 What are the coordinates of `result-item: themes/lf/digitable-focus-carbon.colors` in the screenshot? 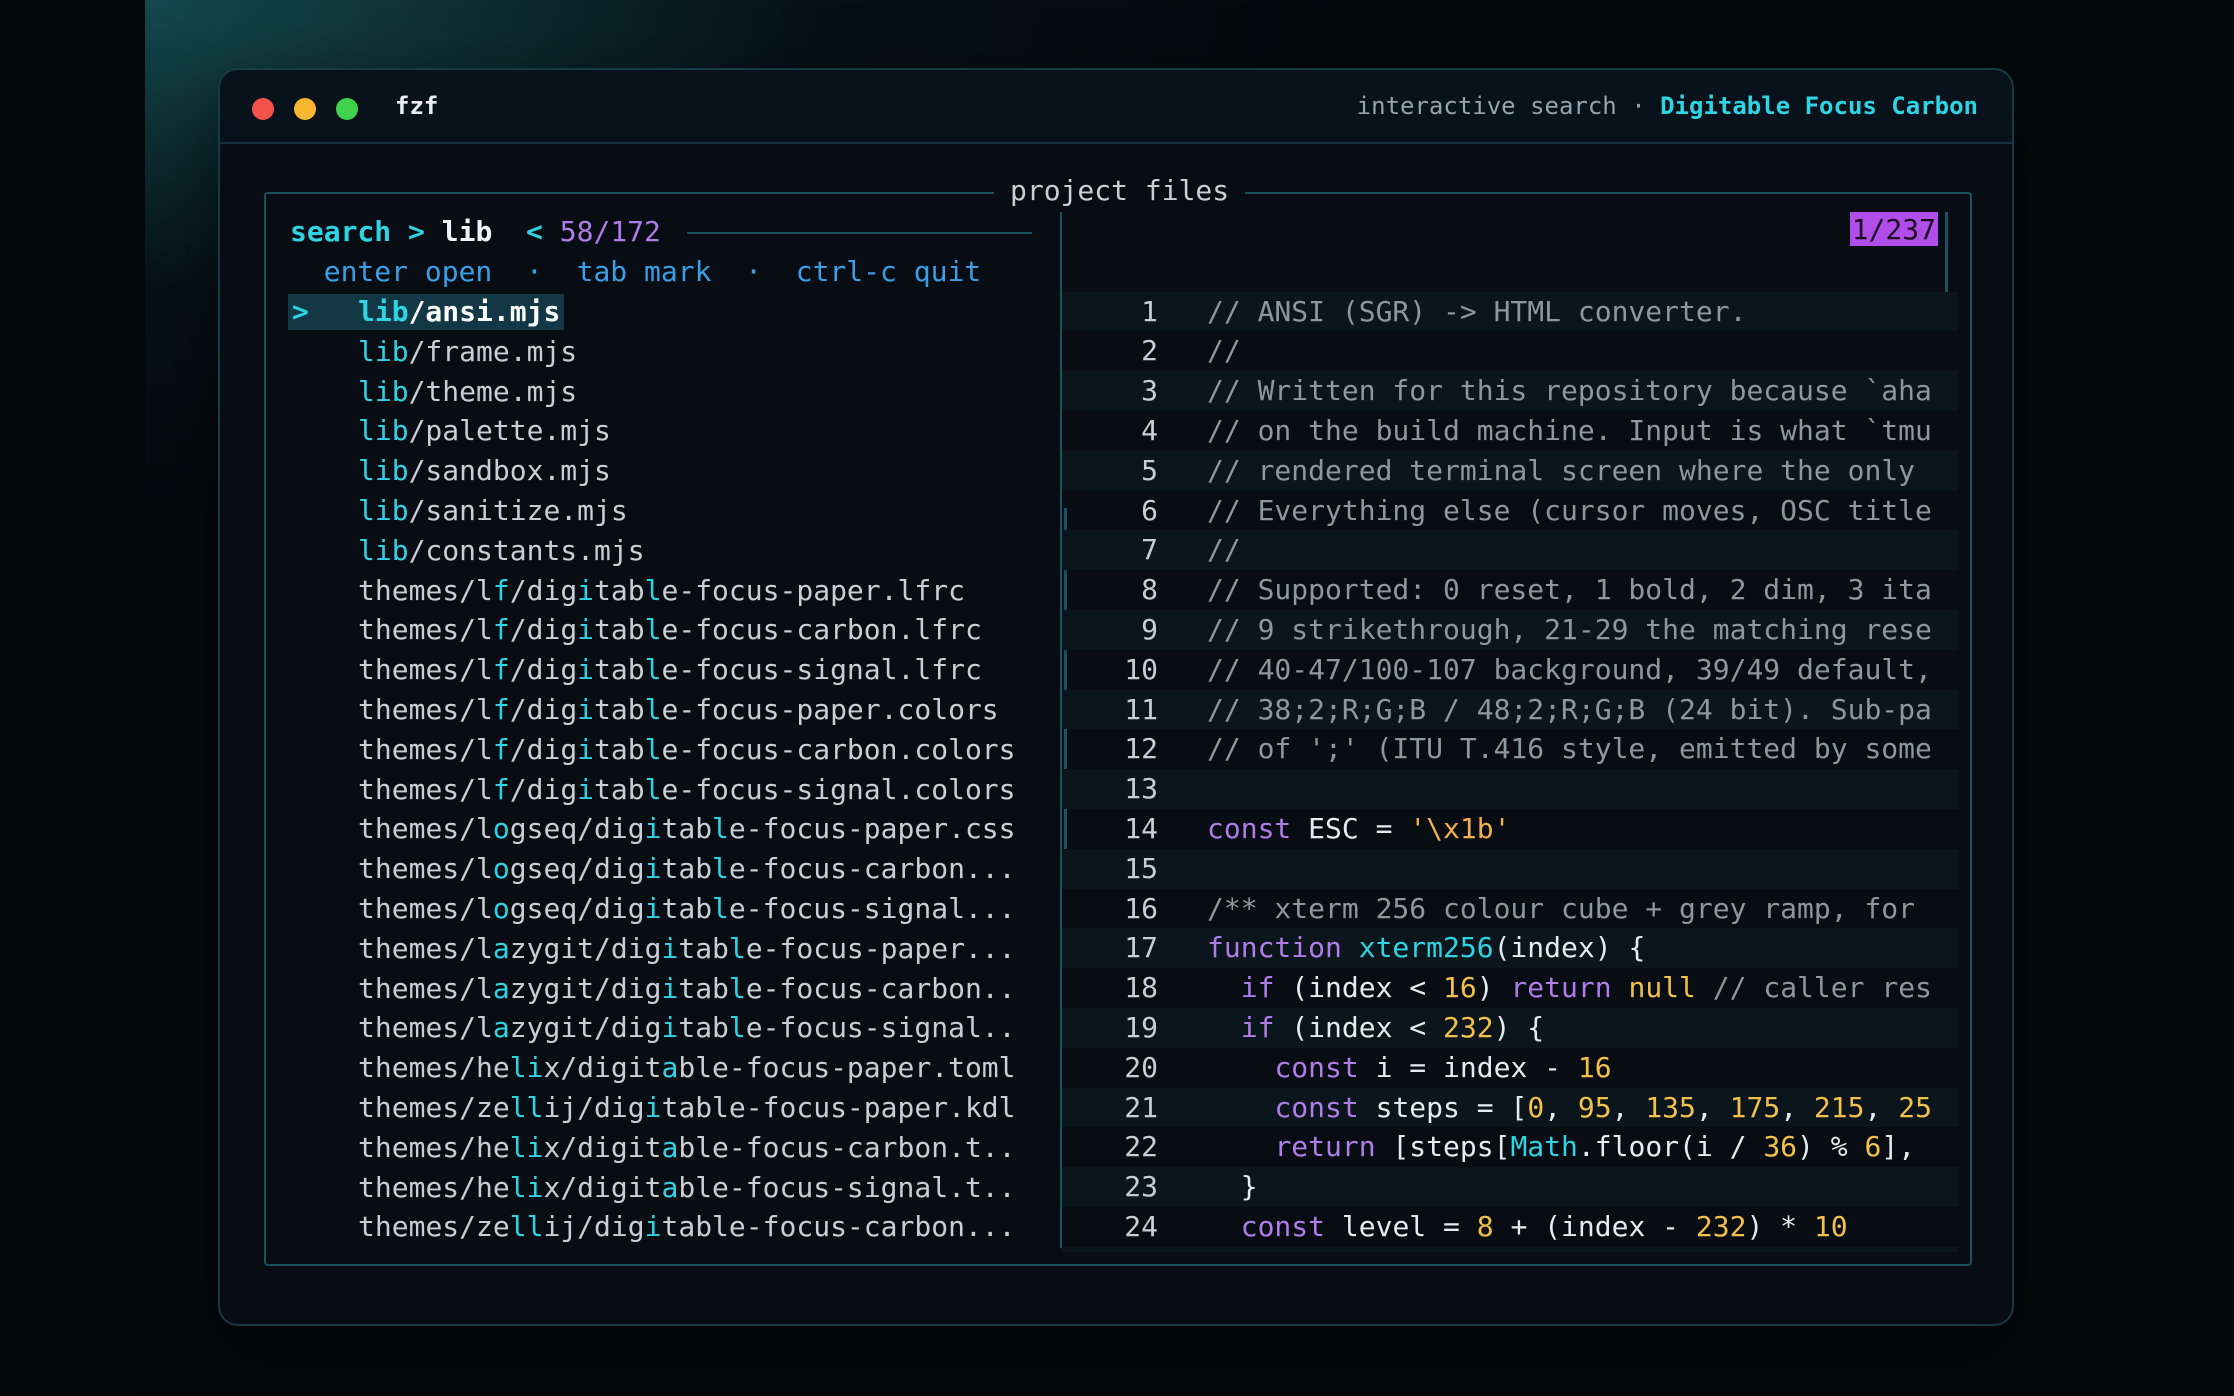 It's located at (660, 750).